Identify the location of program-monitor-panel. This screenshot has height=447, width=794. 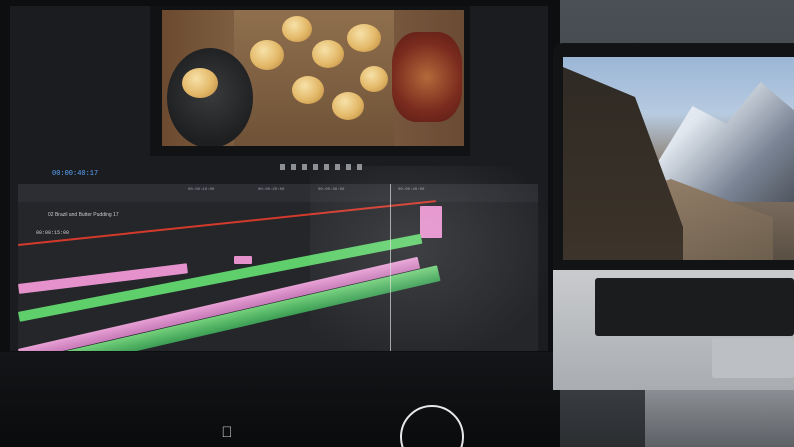
(310, 81).